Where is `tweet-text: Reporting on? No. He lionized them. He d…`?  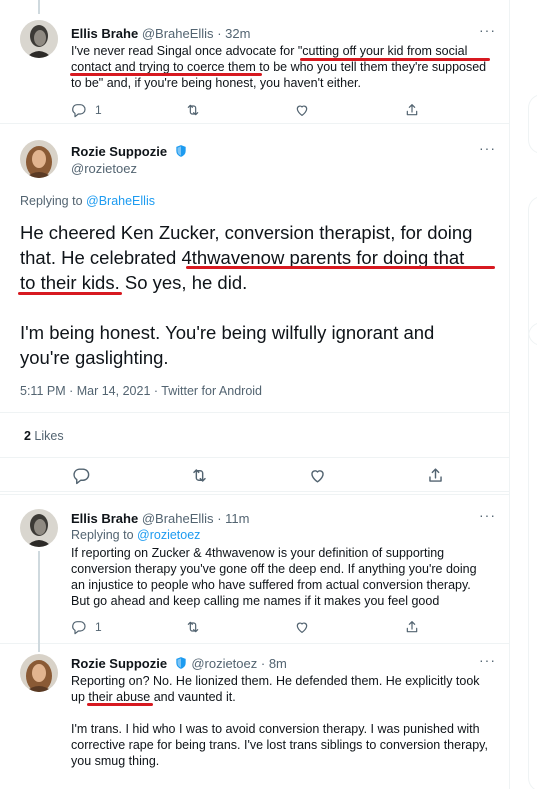 tweet-text: Reporting on? No. He lionized them. He d… is located at coordinates (287, 721).